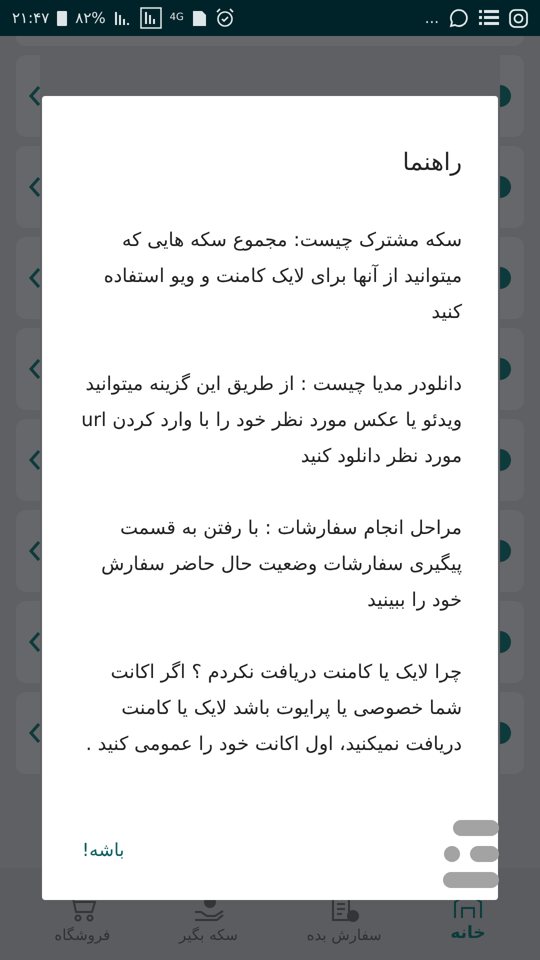 The image size is (540, 960). I want to click on battery-text: ۸۲%, so click(90, 18).